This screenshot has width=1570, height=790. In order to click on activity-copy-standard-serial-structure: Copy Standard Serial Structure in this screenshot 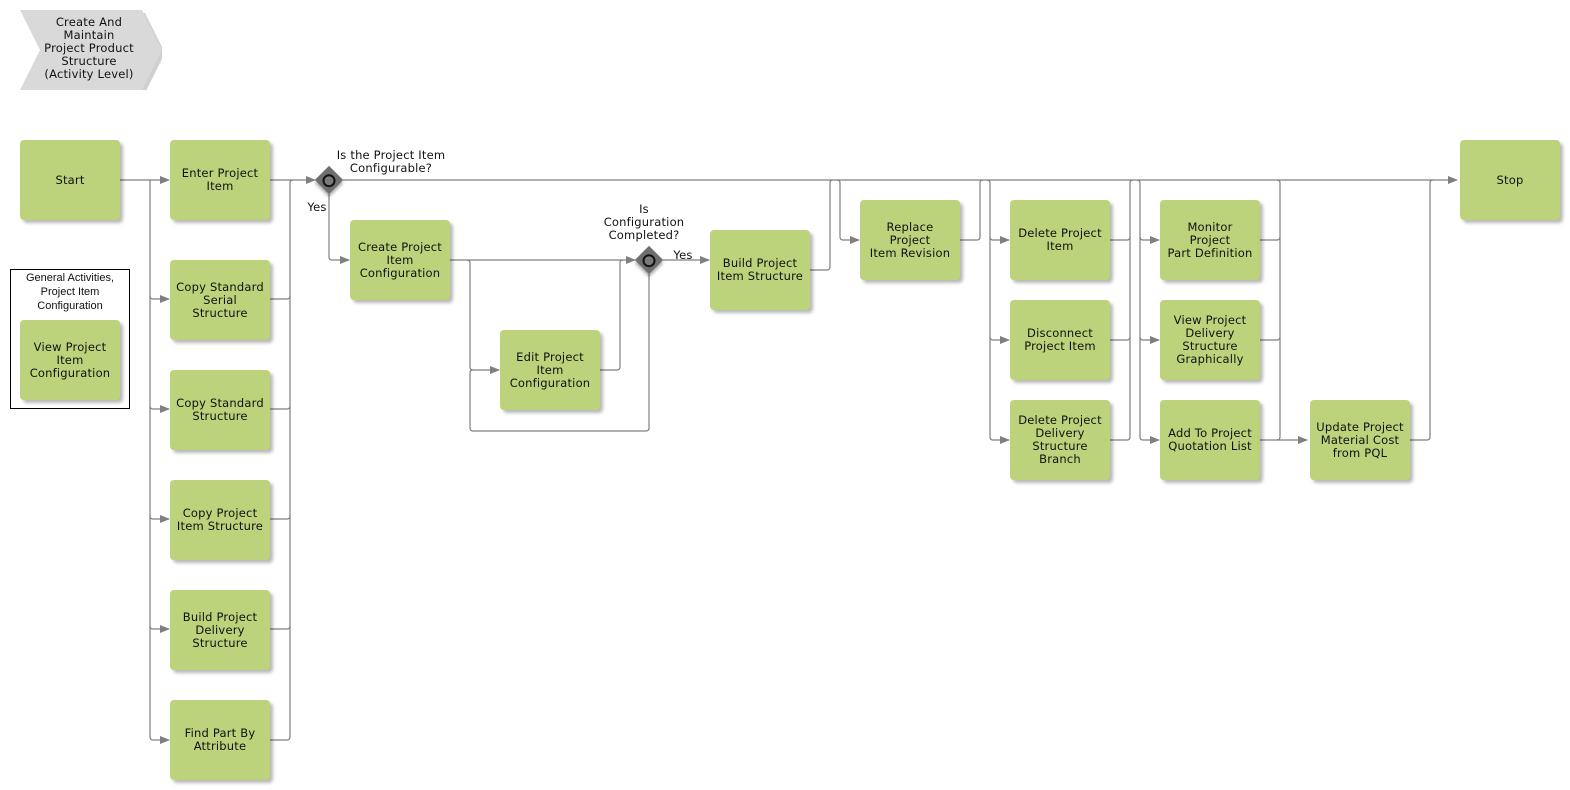, I will do `click(220, 300)`.